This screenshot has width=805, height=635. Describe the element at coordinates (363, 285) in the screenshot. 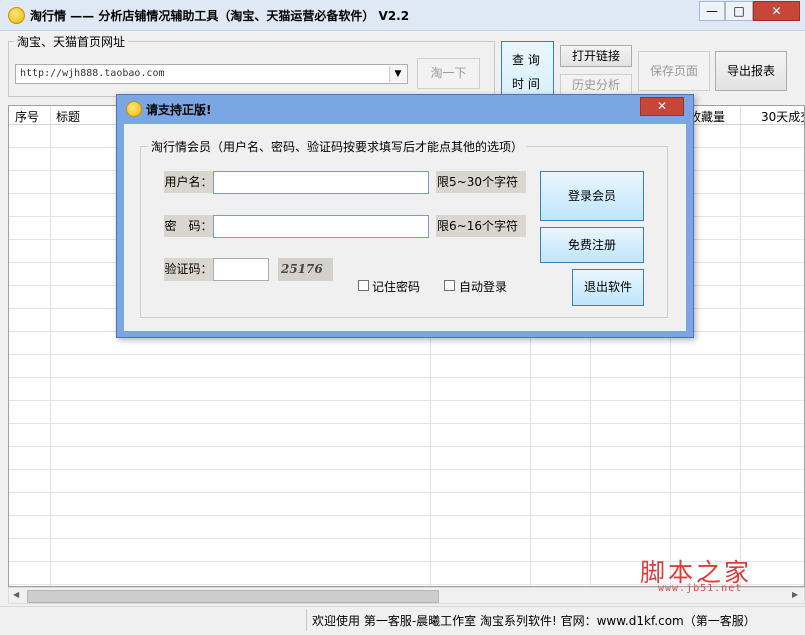

I see `remember-password-checkbox` at that location.